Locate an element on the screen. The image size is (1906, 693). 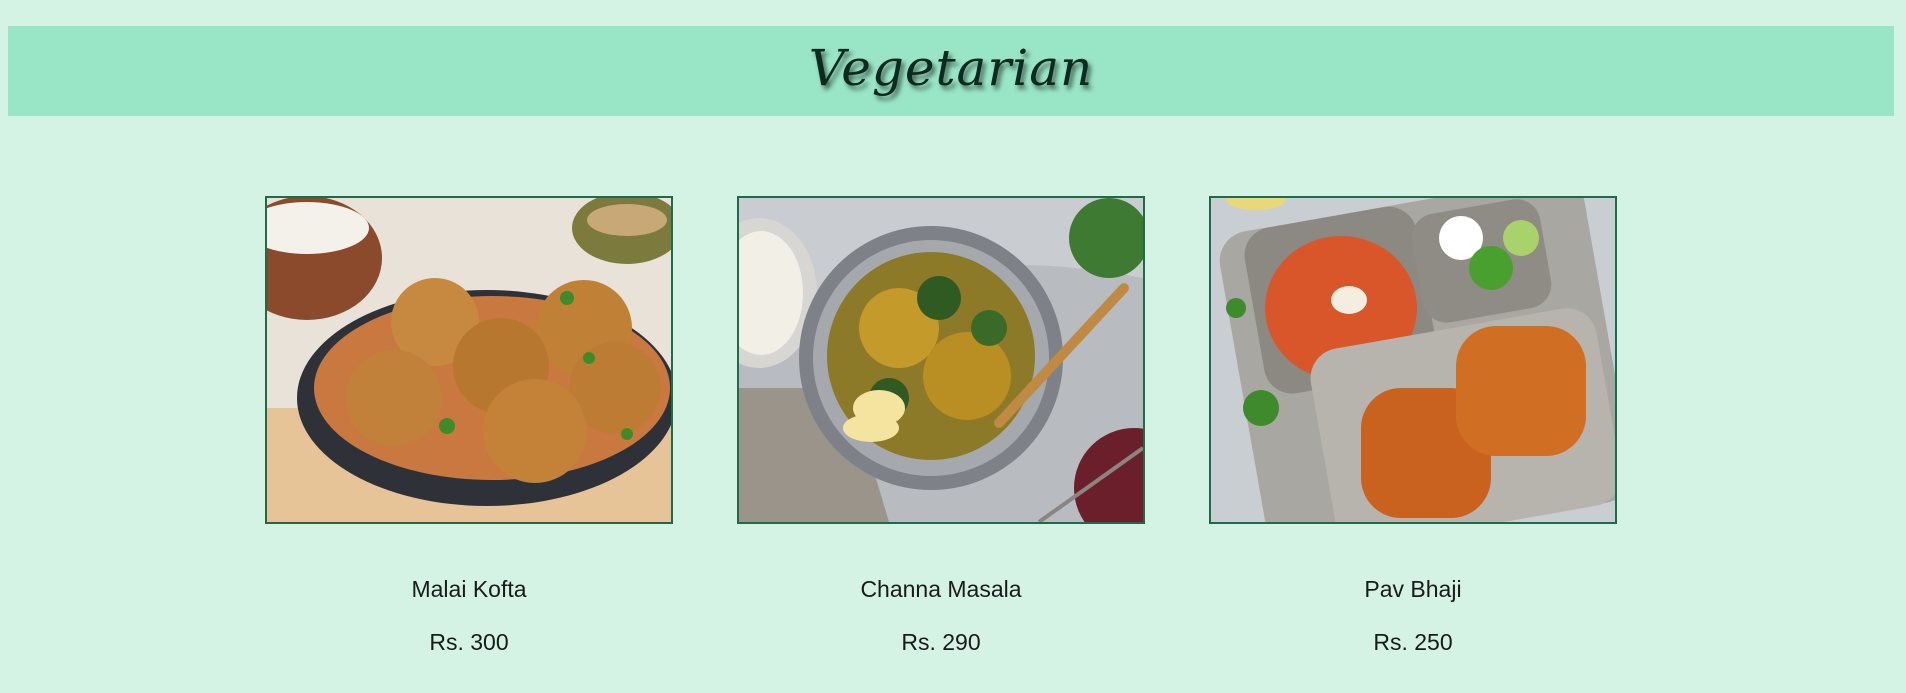
dish-price: Rs. 250 is located at coordinates (1413, 642).